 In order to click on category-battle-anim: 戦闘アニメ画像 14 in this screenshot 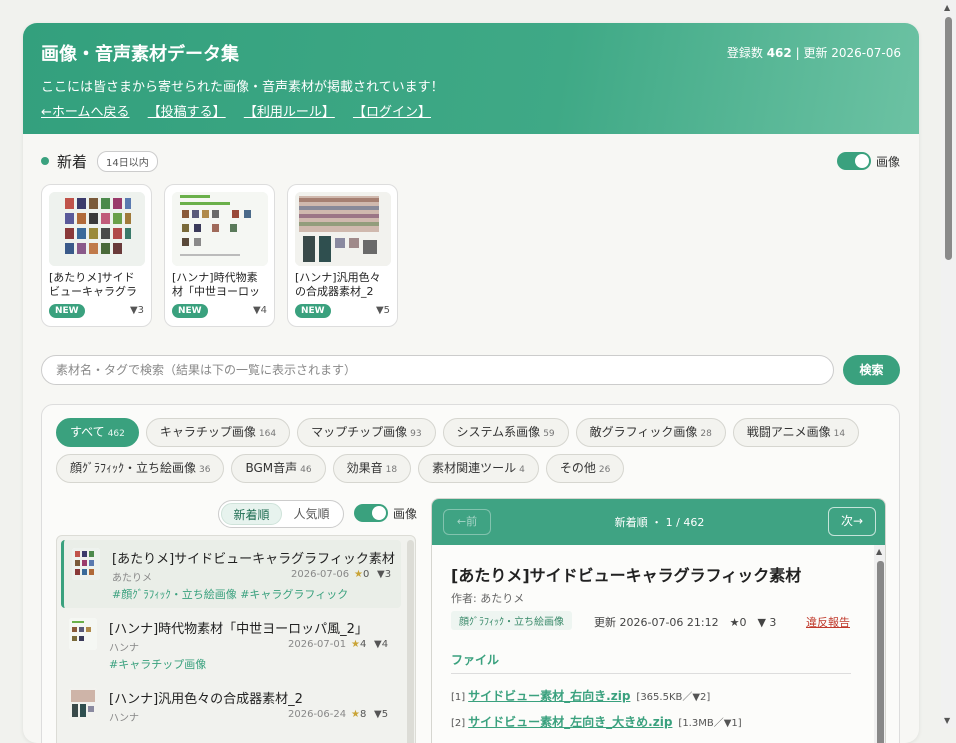, I will do `click(796, 432)`.